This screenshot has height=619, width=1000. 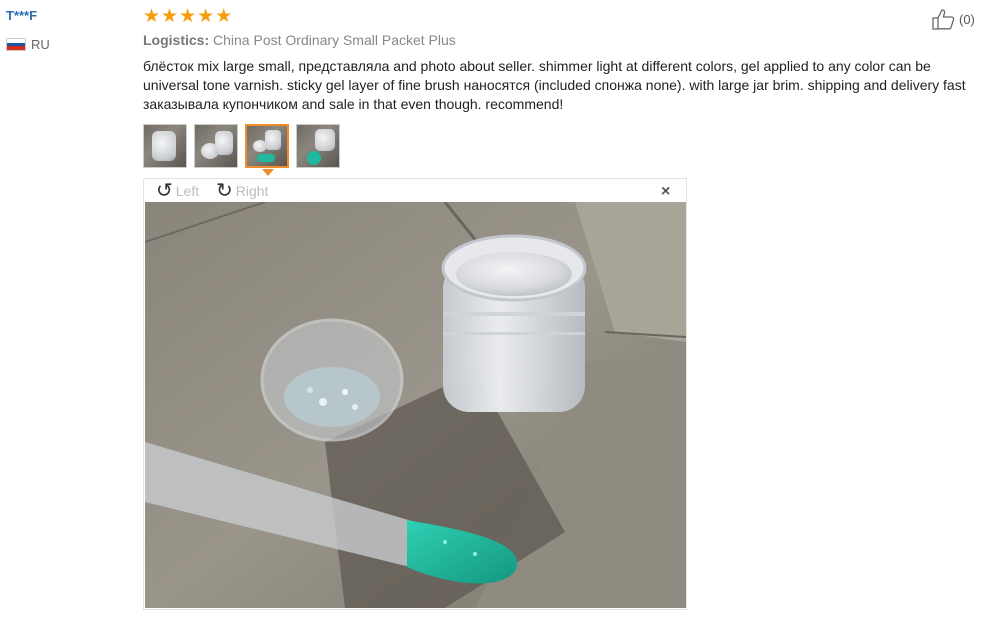 I want to click on reviewer-name: T***F, so click(x=21, y=15).